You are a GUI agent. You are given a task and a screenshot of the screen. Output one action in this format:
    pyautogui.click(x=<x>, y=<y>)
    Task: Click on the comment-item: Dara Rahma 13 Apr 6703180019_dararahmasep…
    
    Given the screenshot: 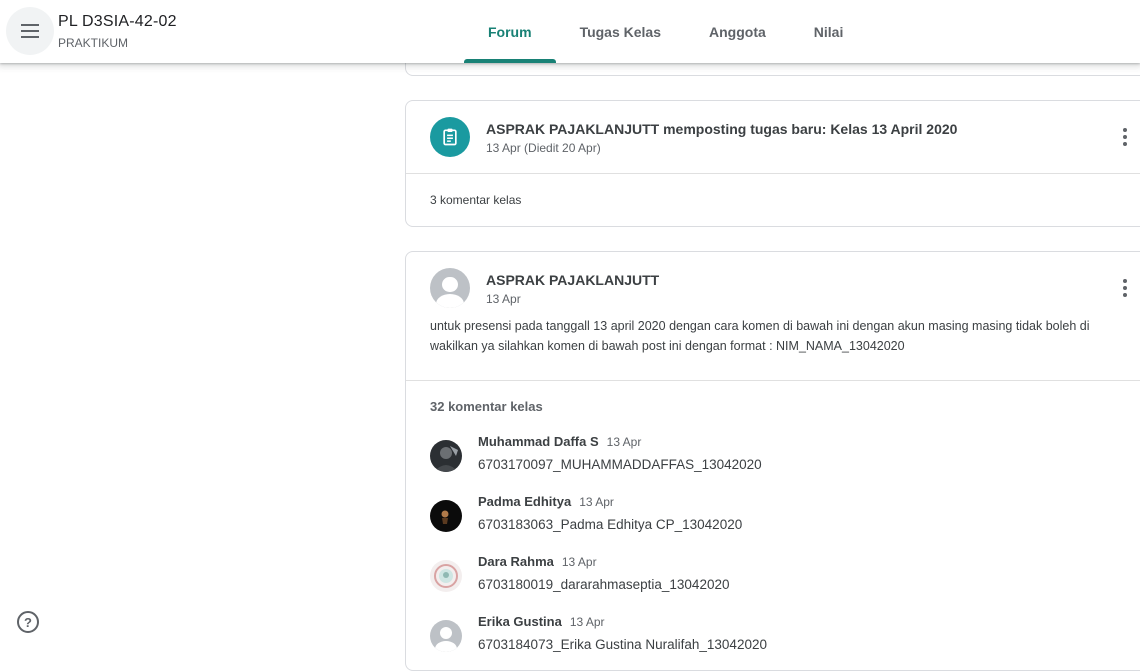 What is the action you would take?
    pyautogui.click(x=780, y=576)
    